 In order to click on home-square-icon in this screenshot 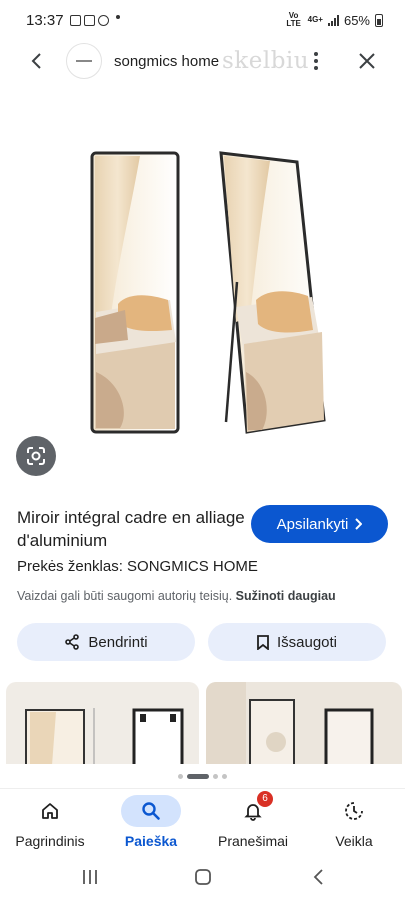, I will do `click(203, 877)`.